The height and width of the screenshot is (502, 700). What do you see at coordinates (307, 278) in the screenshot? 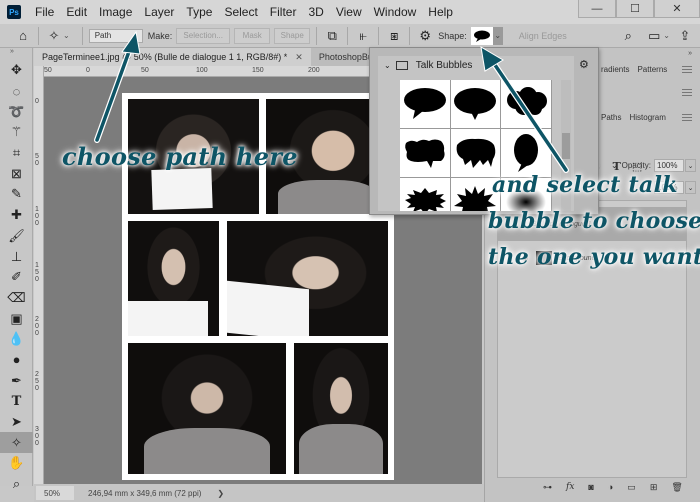
I see `photo-girl-laughing-paper` at bounding box center [307, 278].